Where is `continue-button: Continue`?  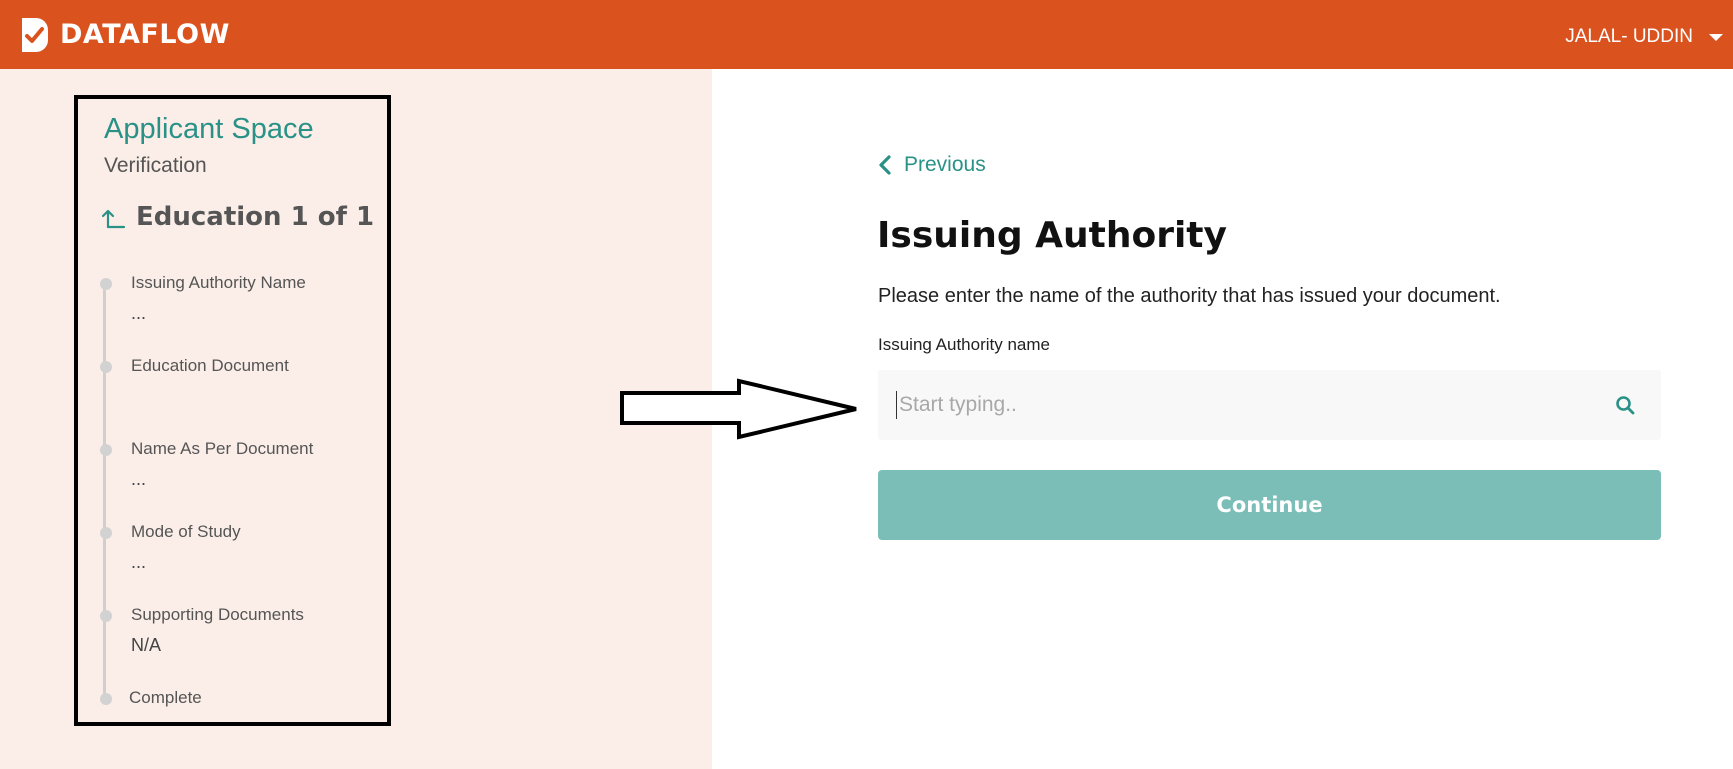
continue-button: Continue is located at coordinates (1269, 505).